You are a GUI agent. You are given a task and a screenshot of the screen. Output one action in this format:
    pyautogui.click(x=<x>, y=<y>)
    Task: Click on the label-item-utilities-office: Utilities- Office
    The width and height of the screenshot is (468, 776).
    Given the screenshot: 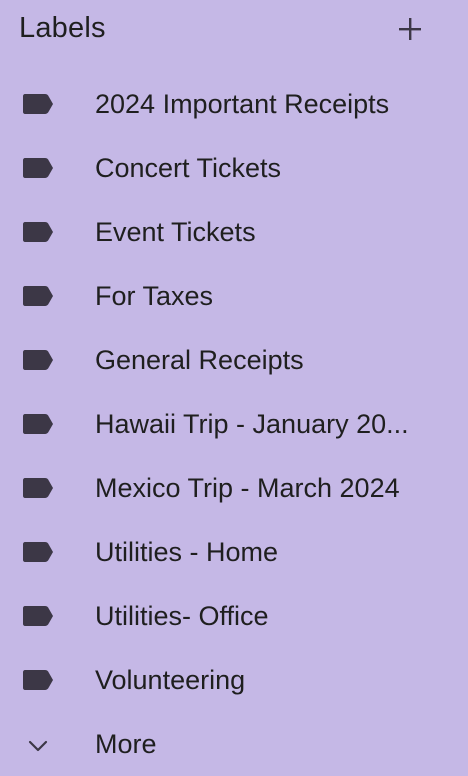 What is the action you would take?
    pyautogui.click(x=234, y=616)
    